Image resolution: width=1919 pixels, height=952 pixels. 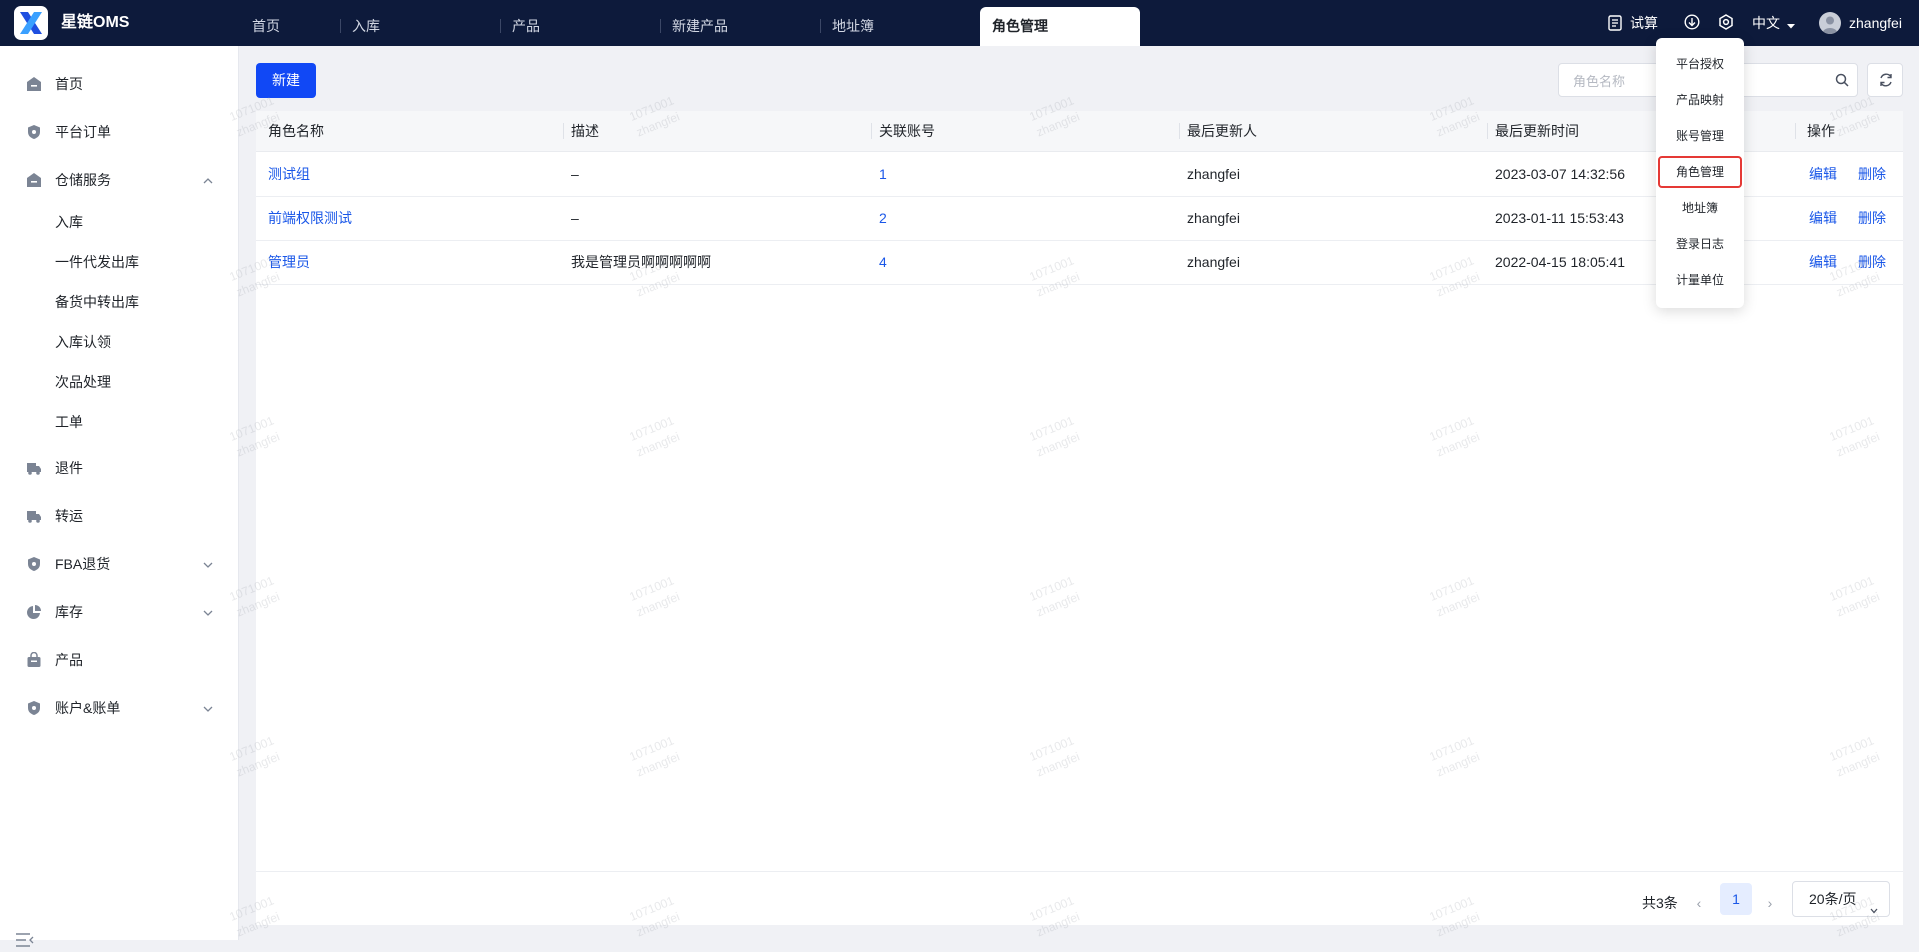 What do you see at coordinates (641, 262) in the screenshot?
I see `role-description: 我是管理员啊啊啊啊啊` at bounding box center [641, 262].